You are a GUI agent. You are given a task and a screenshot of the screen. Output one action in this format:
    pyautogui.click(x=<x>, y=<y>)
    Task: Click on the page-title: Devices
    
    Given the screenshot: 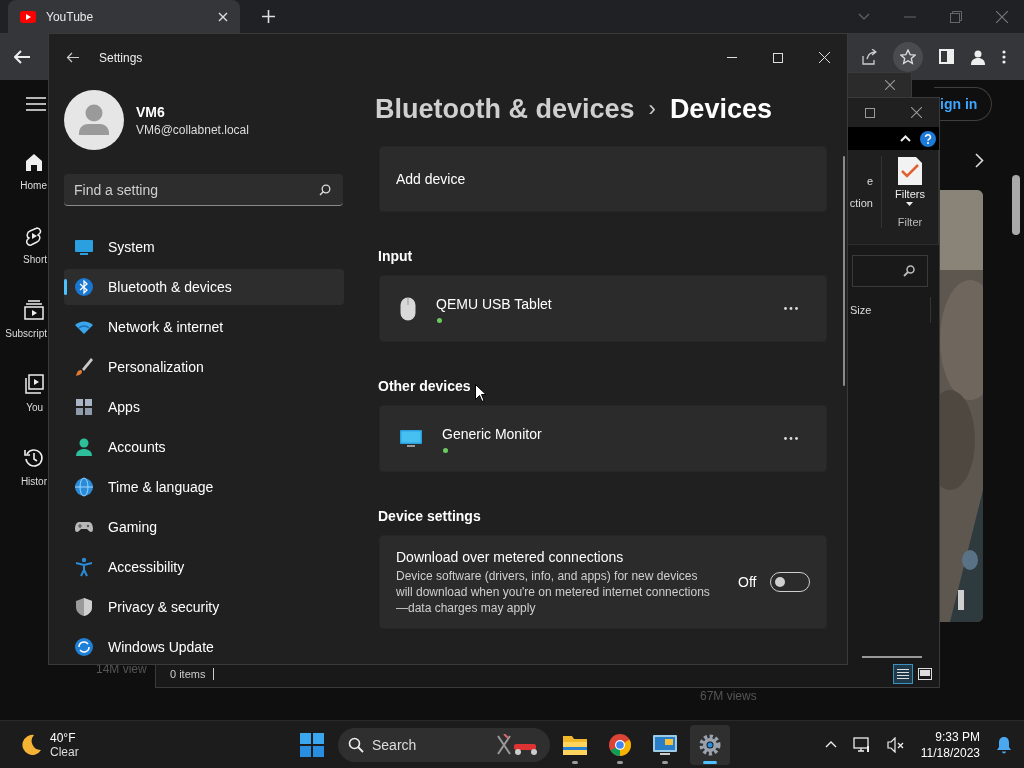 What is the action you would take?
    pyautogui.click(x=720, y=109)
    